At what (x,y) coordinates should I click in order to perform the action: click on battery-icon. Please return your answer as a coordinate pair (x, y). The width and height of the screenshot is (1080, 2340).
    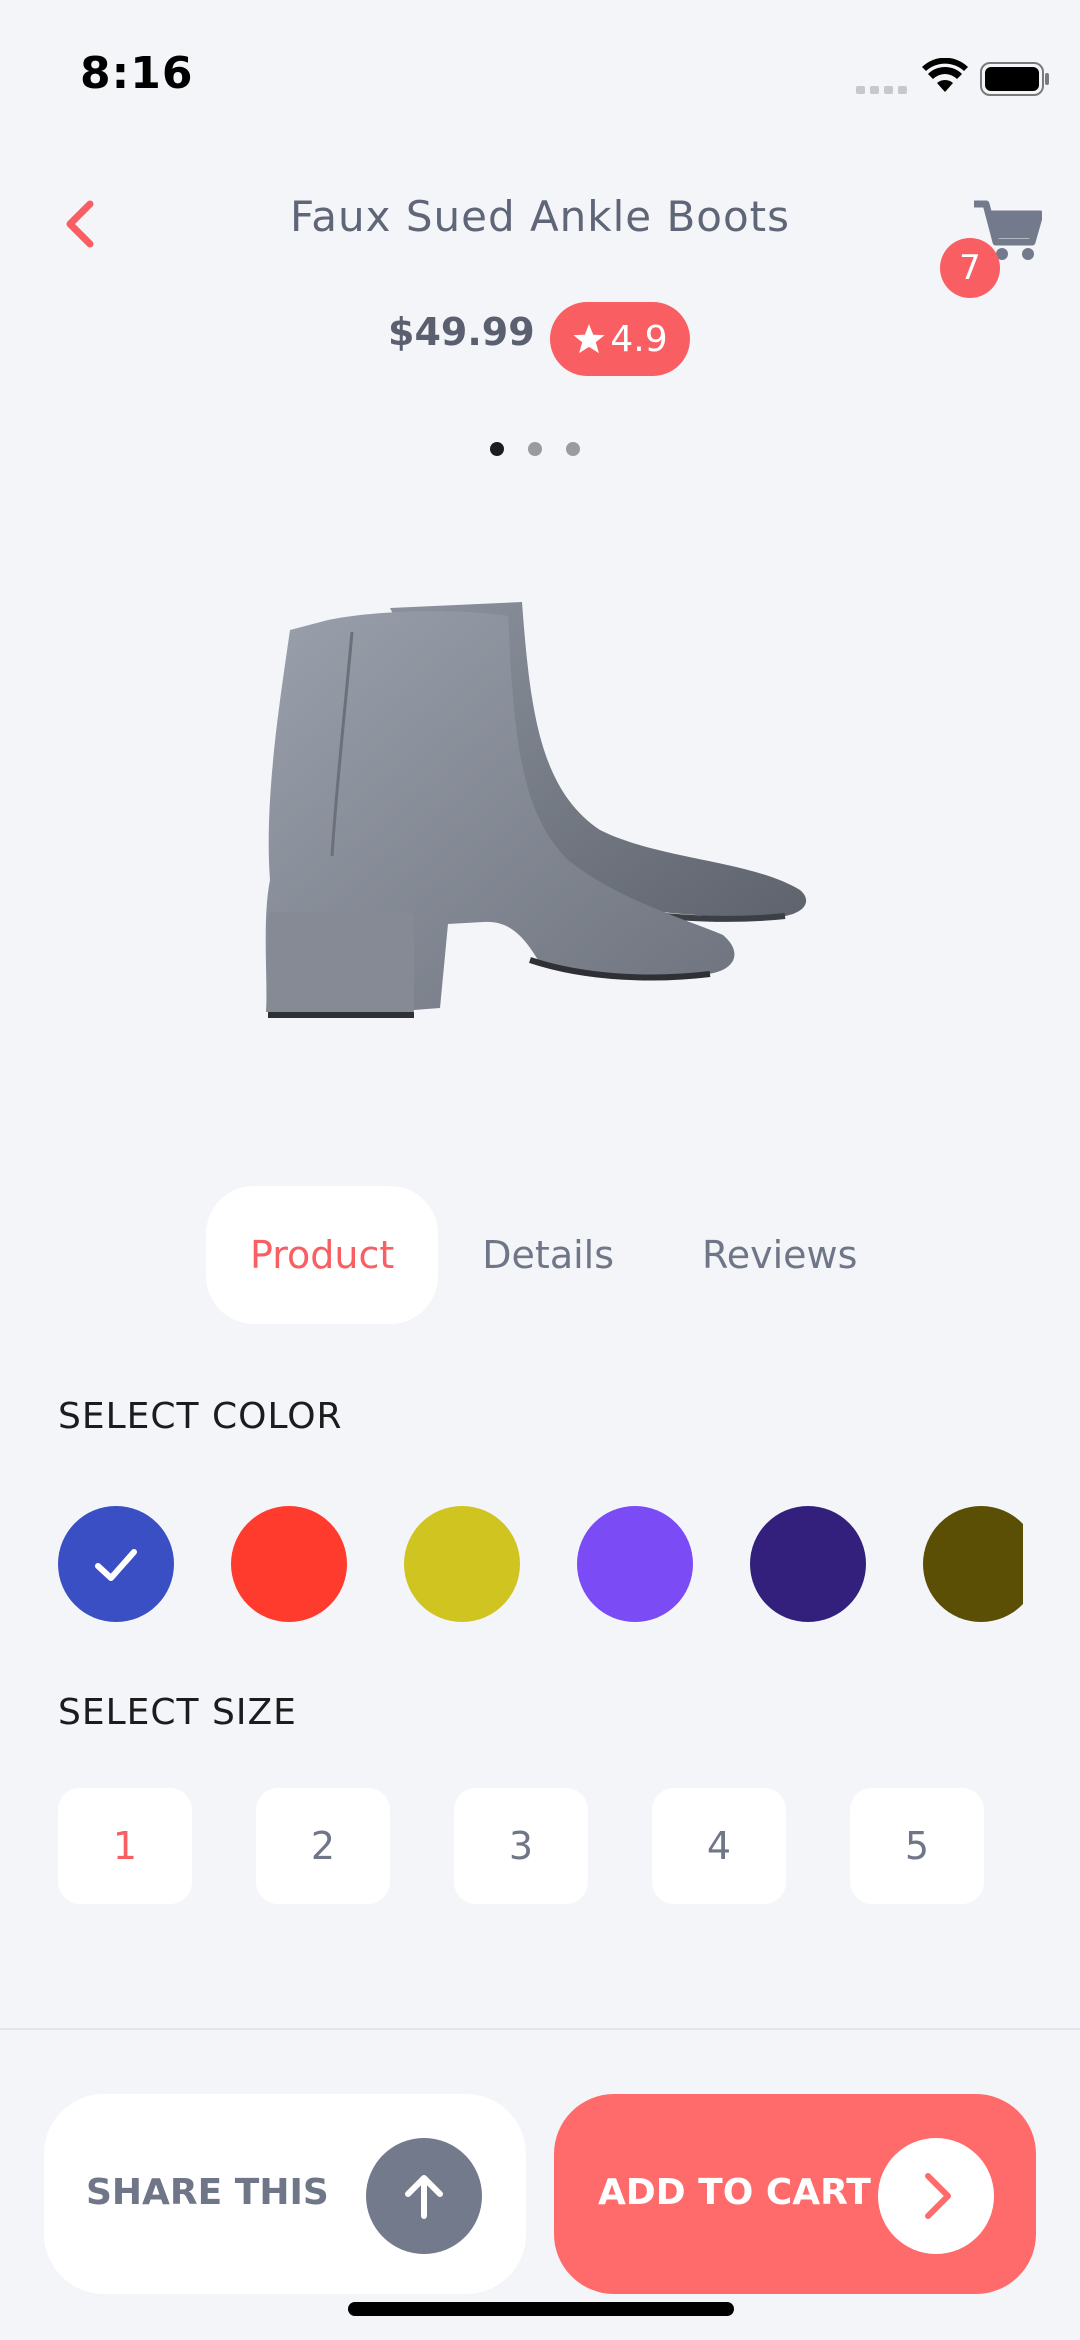
    Looking at the image, I should click on (1014, 79).